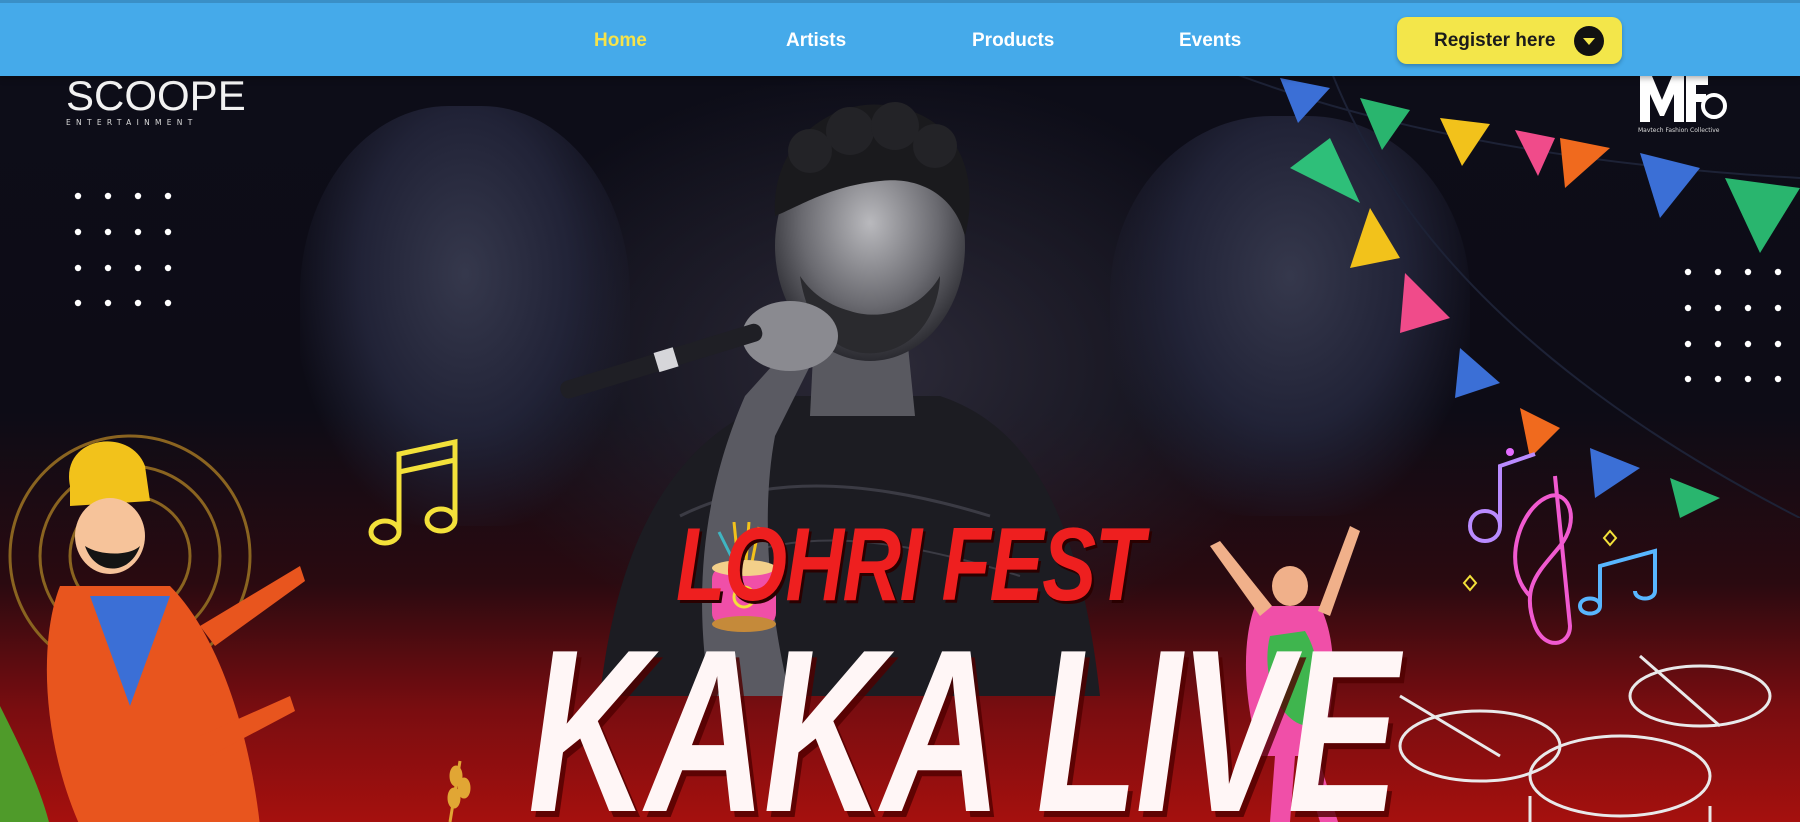  Describe the element at coordinates (413, 492) in the screenshot. I see `music-note-icon` at that location.